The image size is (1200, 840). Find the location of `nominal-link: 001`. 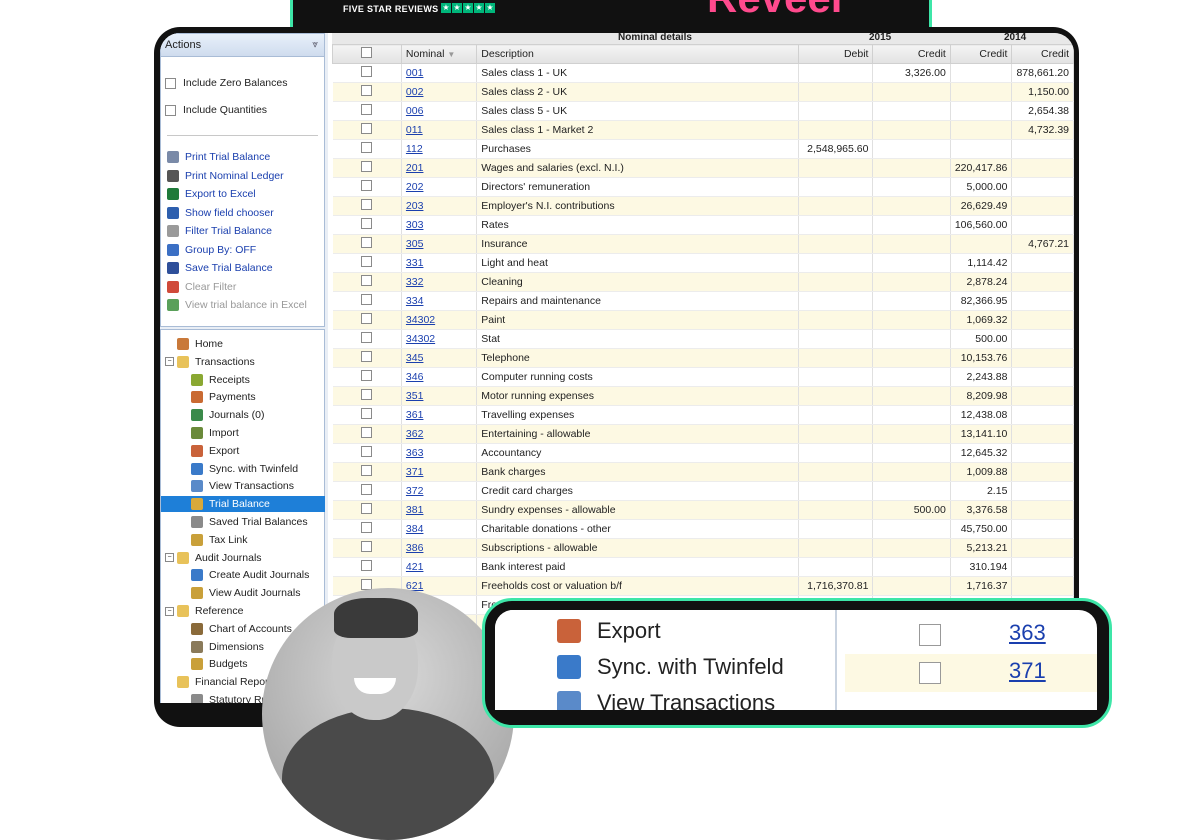

nominal-link: 001 is located at coordinates (415, 73).